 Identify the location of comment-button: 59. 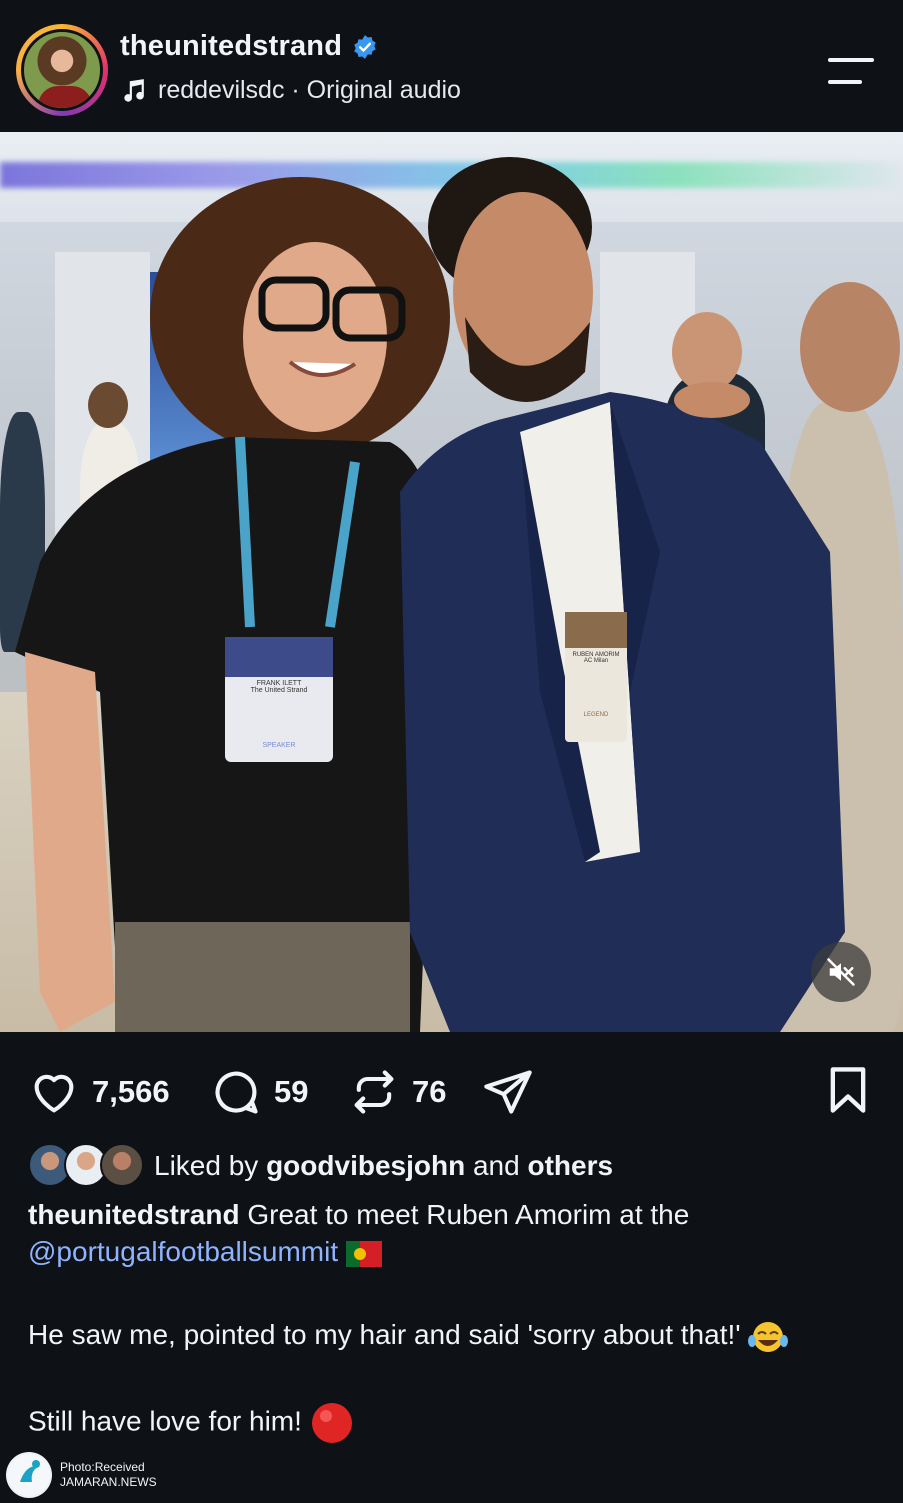
(259, 1092).